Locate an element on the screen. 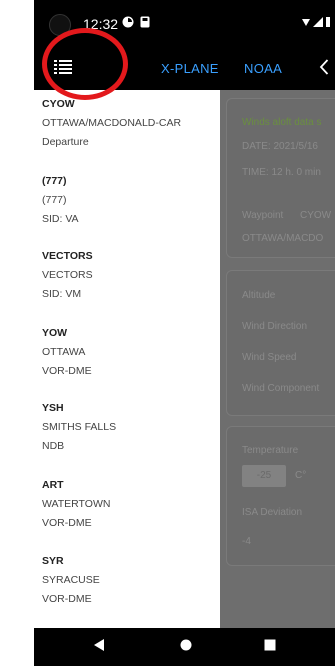 This screenshot has height=666, width=335. drawer-item-vectors: VECTORS VECTORS SID: VM is located at coordinates (67, 275).